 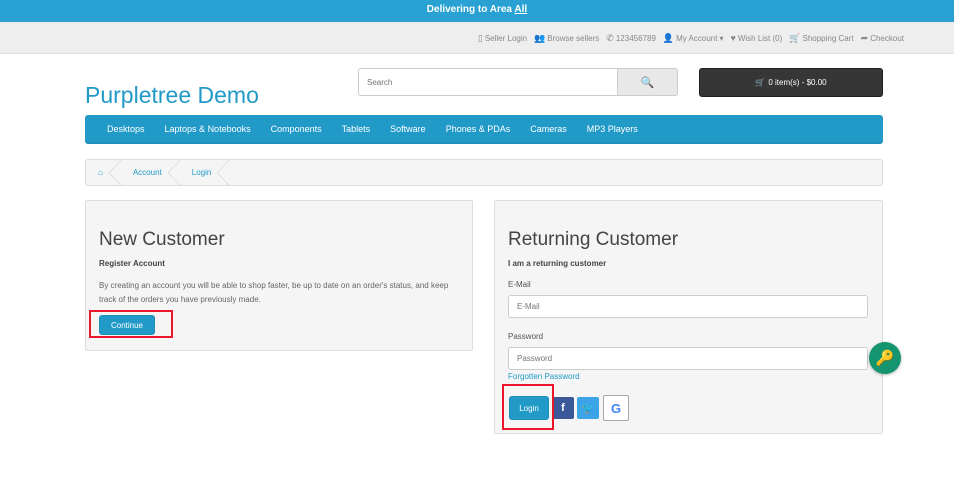 I want to click on wish-list-label: Wish List (0), so click(x=760, y=38).